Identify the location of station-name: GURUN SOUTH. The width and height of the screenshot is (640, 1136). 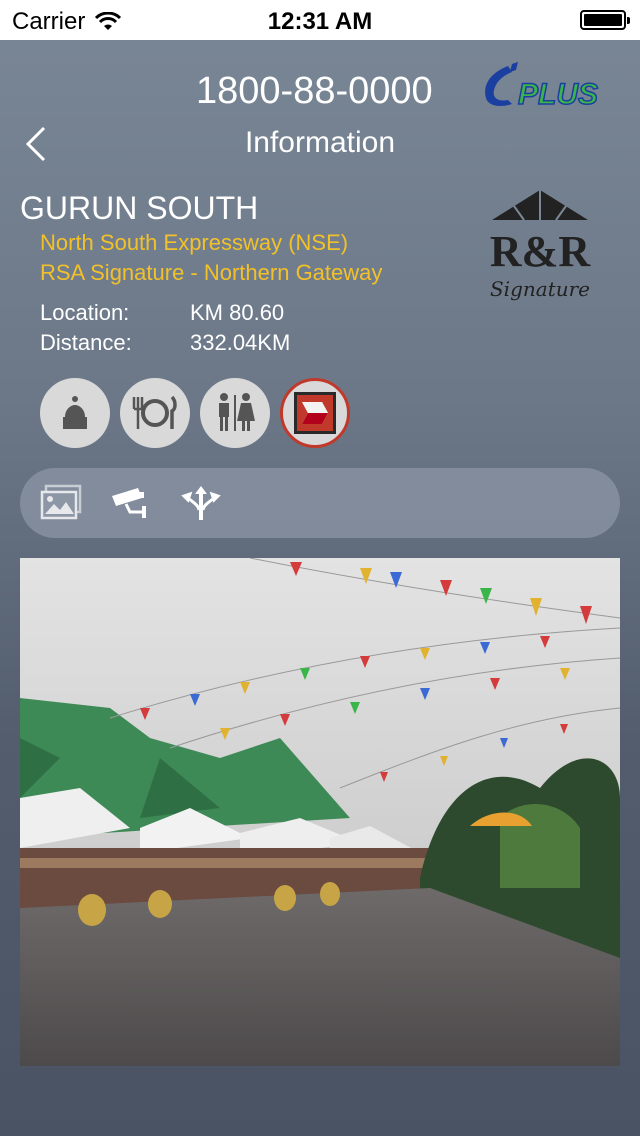
(139, 208).